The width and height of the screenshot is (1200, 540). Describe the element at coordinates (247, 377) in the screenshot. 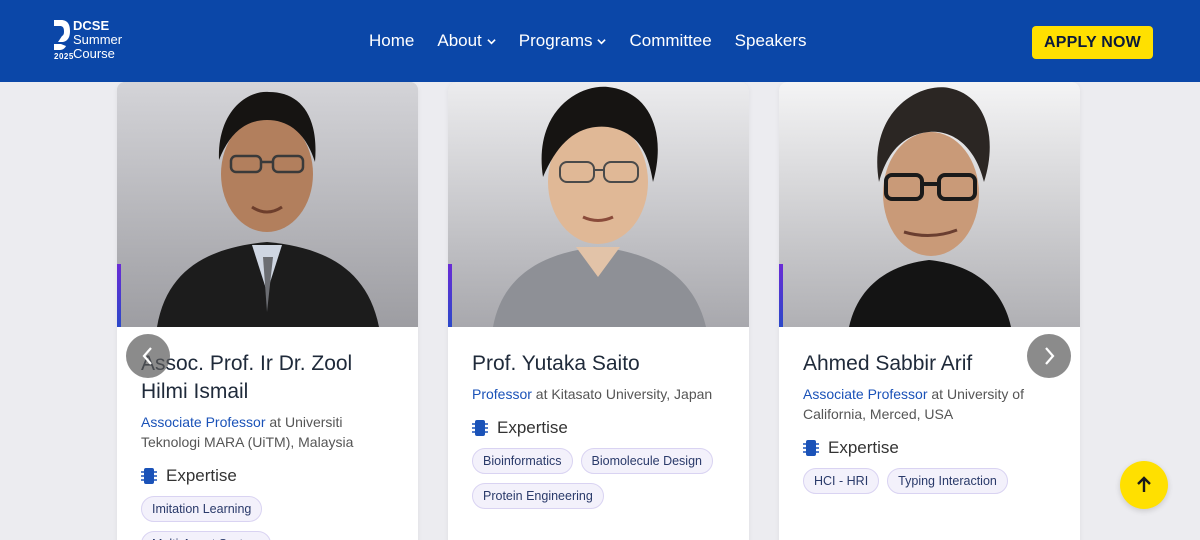

I see `speaker-name: Assoc. Prof. Ir Dr. Zool Hilmi Ismail` at that location.